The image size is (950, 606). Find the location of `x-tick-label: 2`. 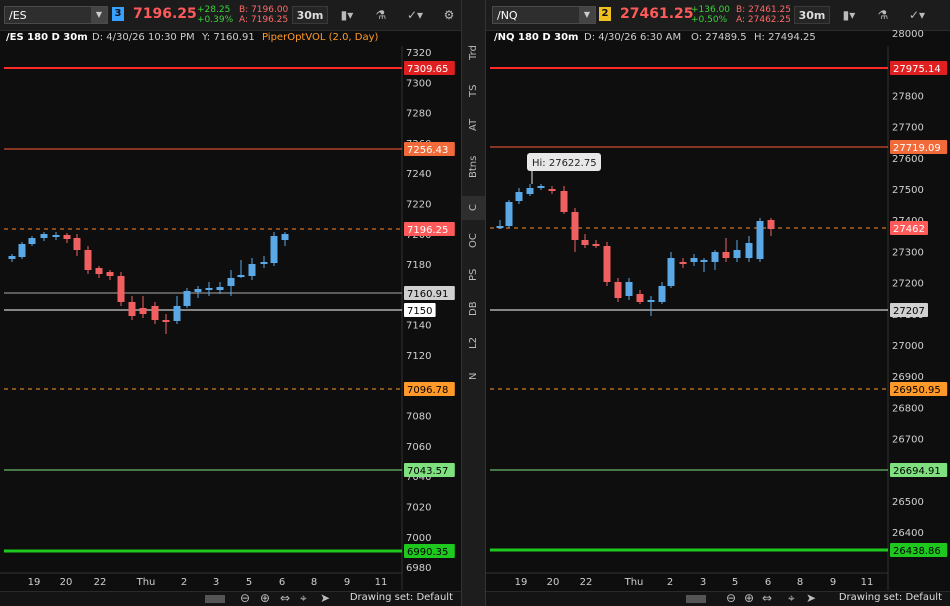

x-tick-label: 2 is located at coordinates (670, 582).